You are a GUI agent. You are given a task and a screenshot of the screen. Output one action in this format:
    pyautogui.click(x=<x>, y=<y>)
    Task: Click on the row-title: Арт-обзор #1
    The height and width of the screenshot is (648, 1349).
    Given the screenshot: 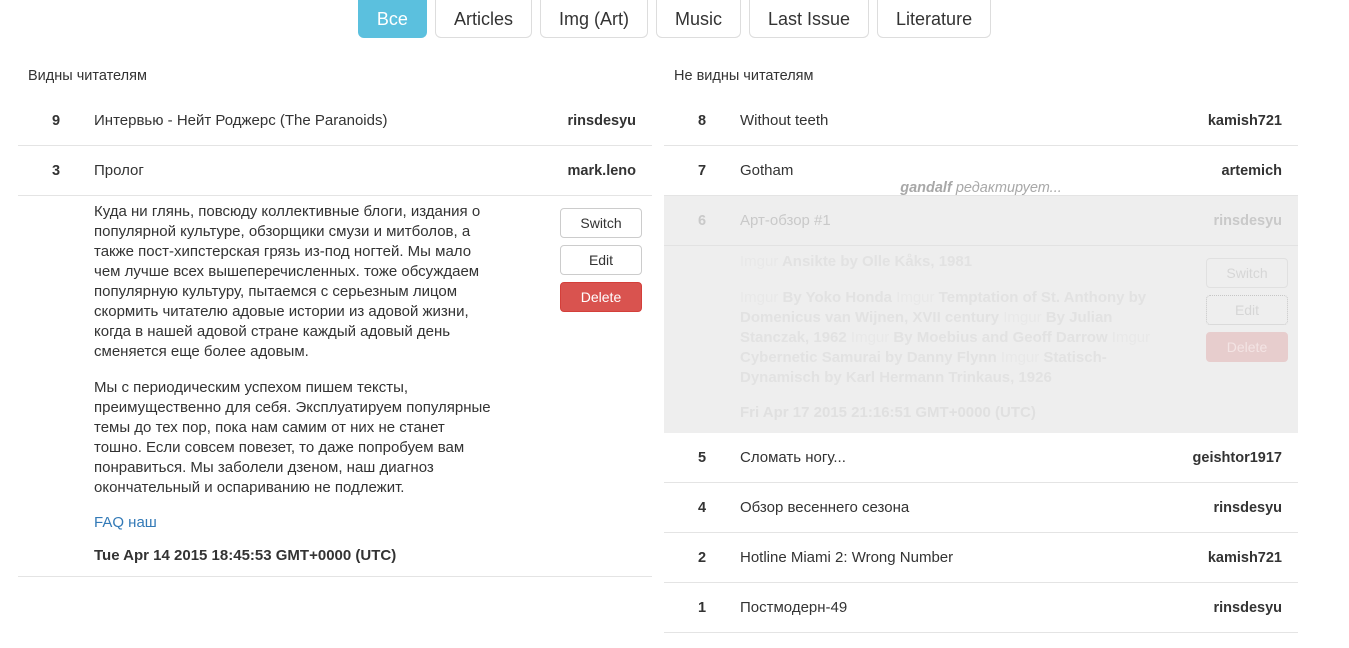 What is the action you would take?
    pyautogui.click(x=785, y=220)
    